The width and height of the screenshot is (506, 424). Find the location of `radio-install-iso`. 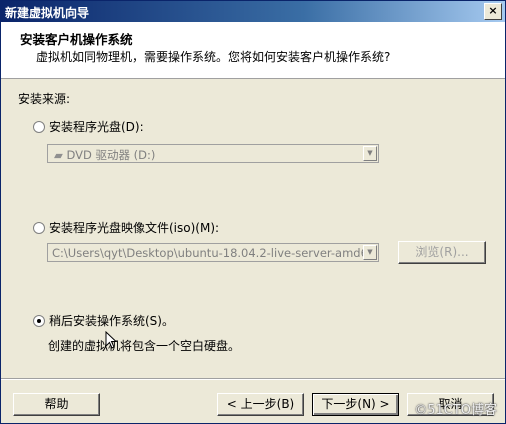

radio-install-iso is located at coordinates (39, 228).